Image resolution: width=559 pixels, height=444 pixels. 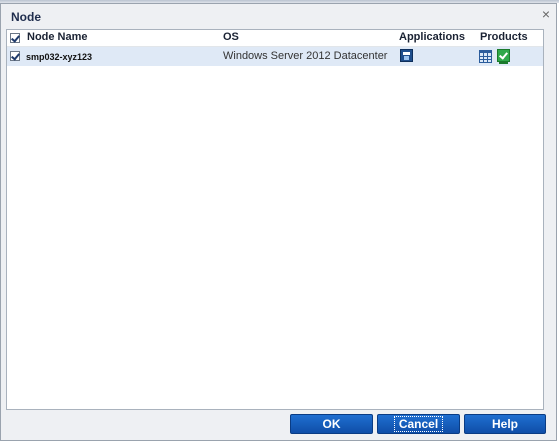 I want to click on ok-button-label: OK, so click(x=331, y=424).